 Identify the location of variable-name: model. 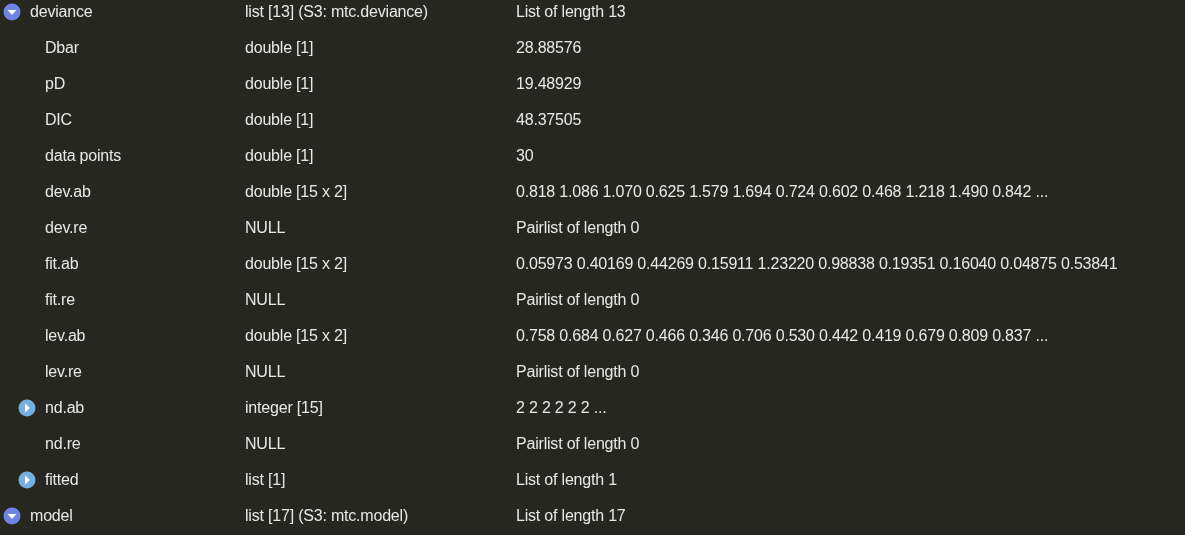
(51, 516).